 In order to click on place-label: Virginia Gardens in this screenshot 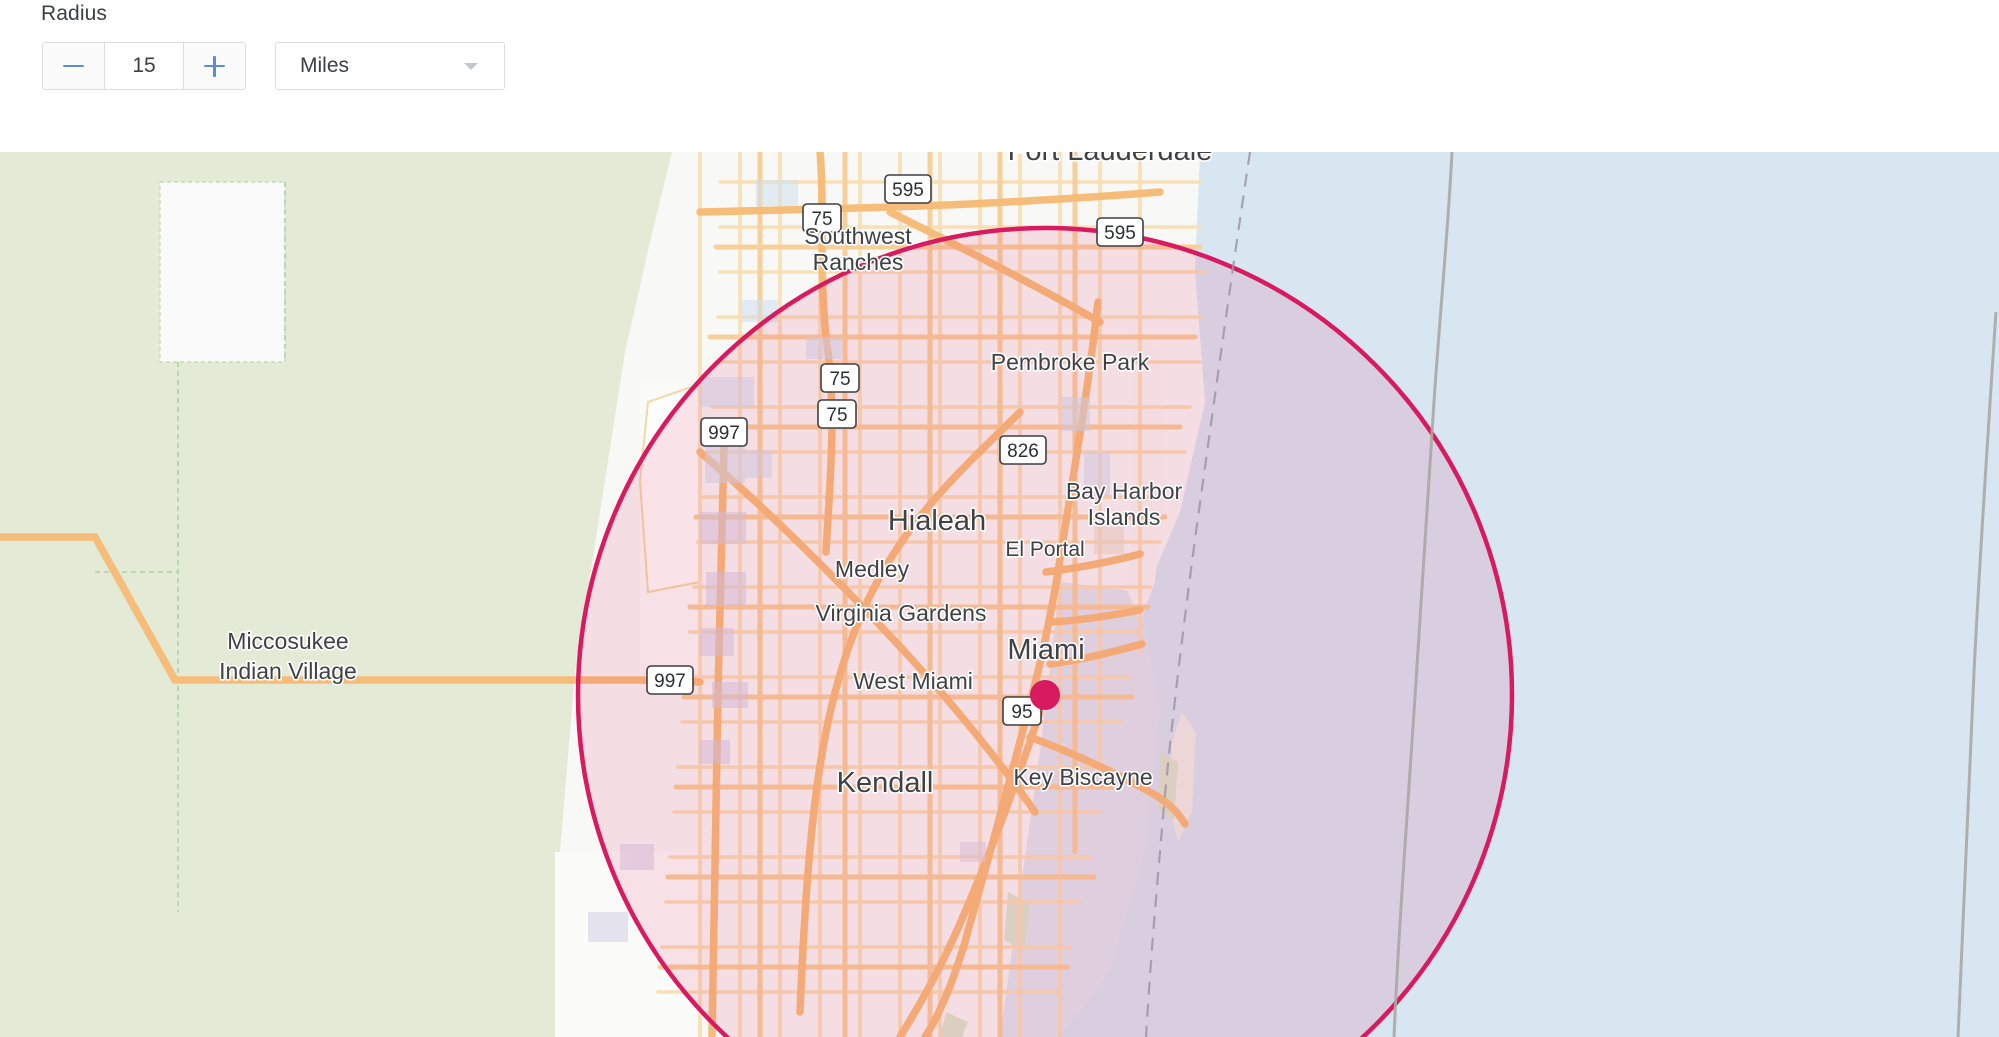, I will do `click(901, 613)`.